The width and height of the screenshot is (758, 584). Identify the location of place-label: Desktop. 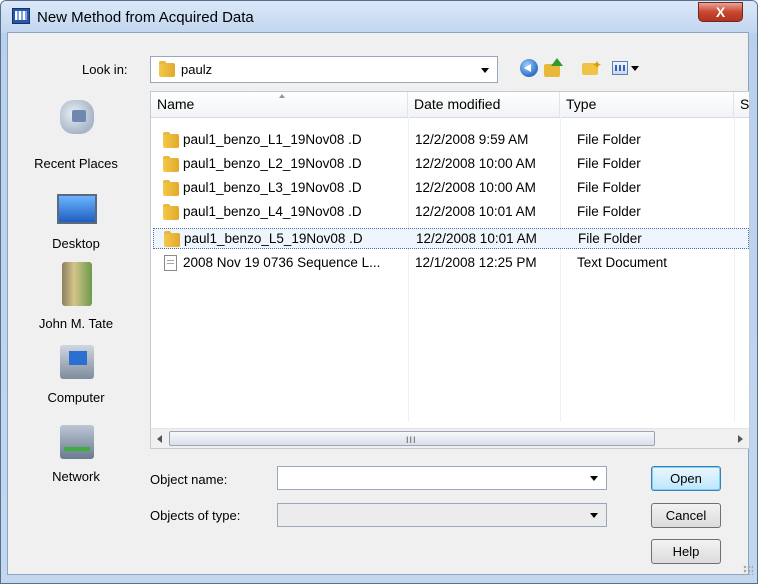
(76, 243).